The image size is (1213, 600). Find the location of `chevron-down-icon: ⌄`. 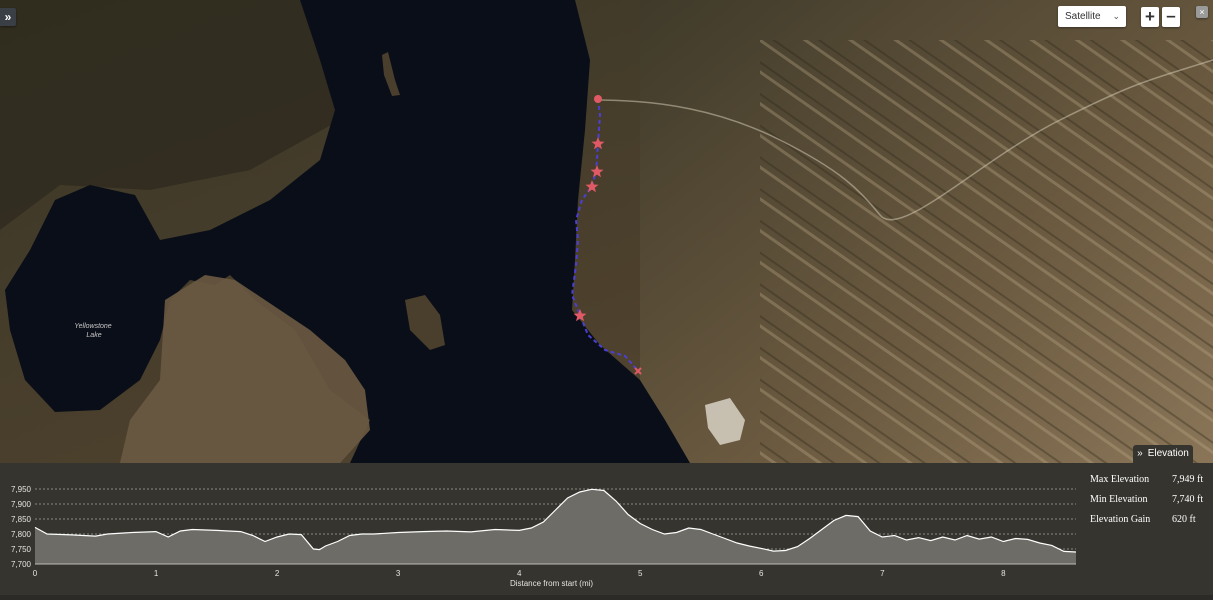

chevron-down-icon: ⌄ is located at coordinates (1116, 16).